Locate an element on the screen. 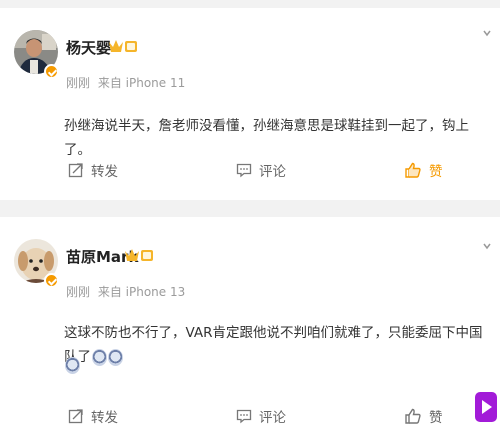  post-text: 这球不防也不行了，VAR肯定跟他说不判咱们就难了，只能委屈下中国队了 is located at coordinates (273, 345).